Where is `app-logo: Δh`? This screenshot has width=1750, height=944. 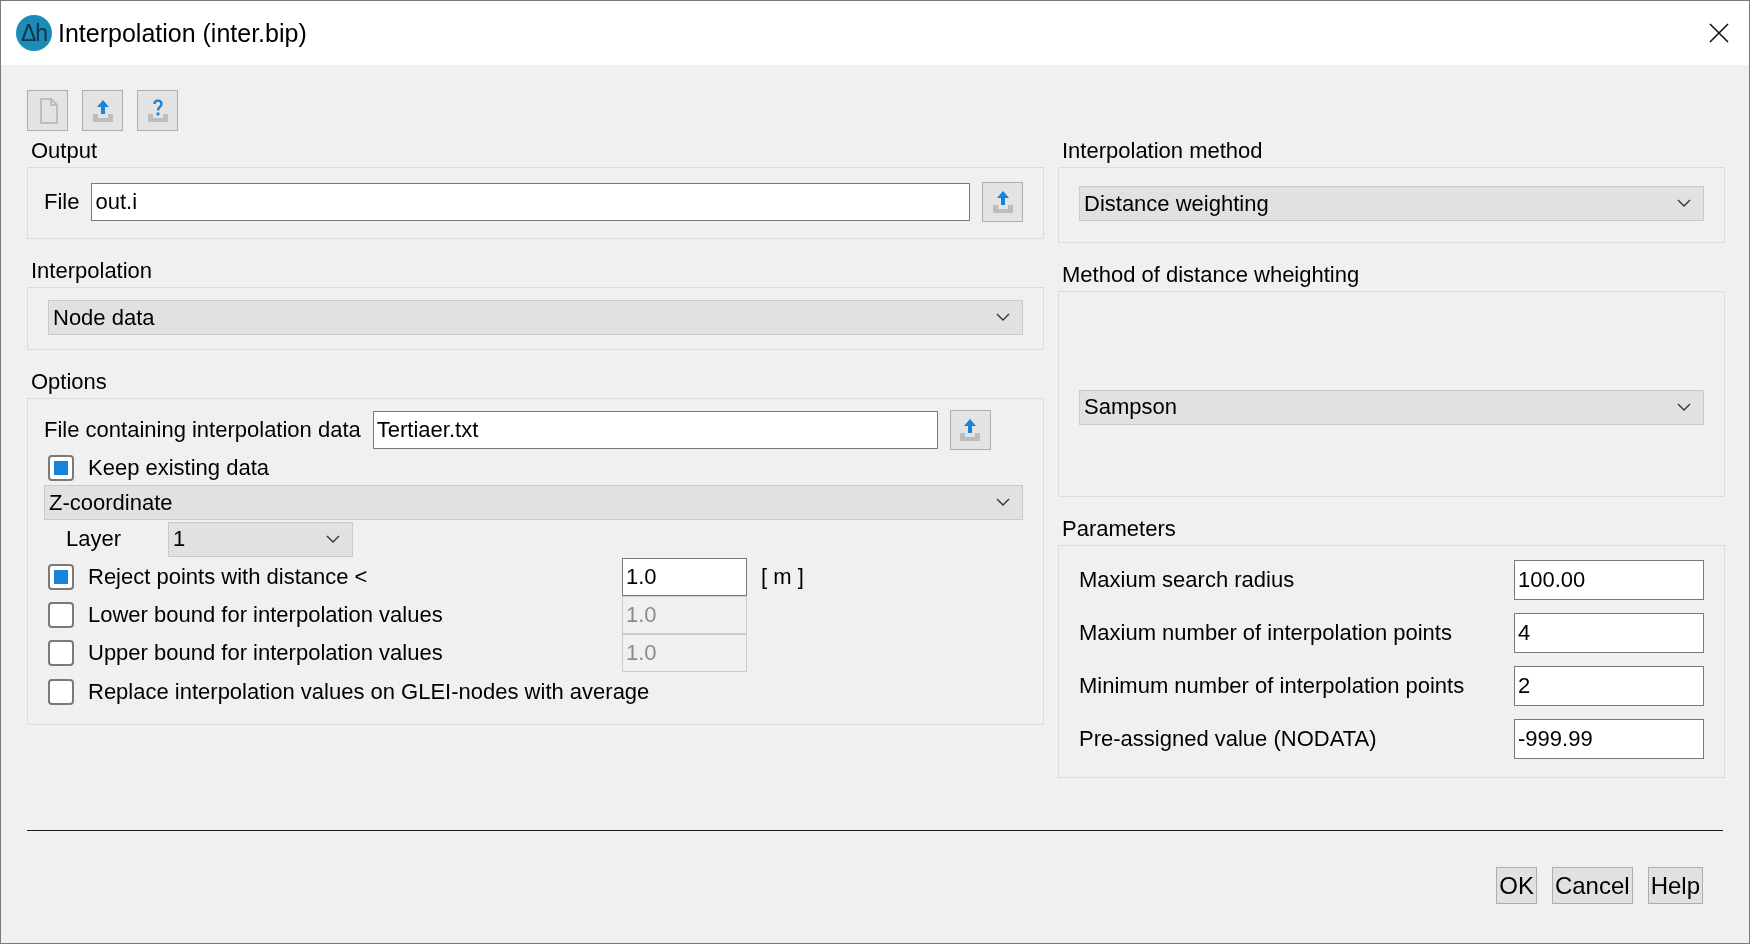
app-logo: Δh is located at coordinates (34, 33).